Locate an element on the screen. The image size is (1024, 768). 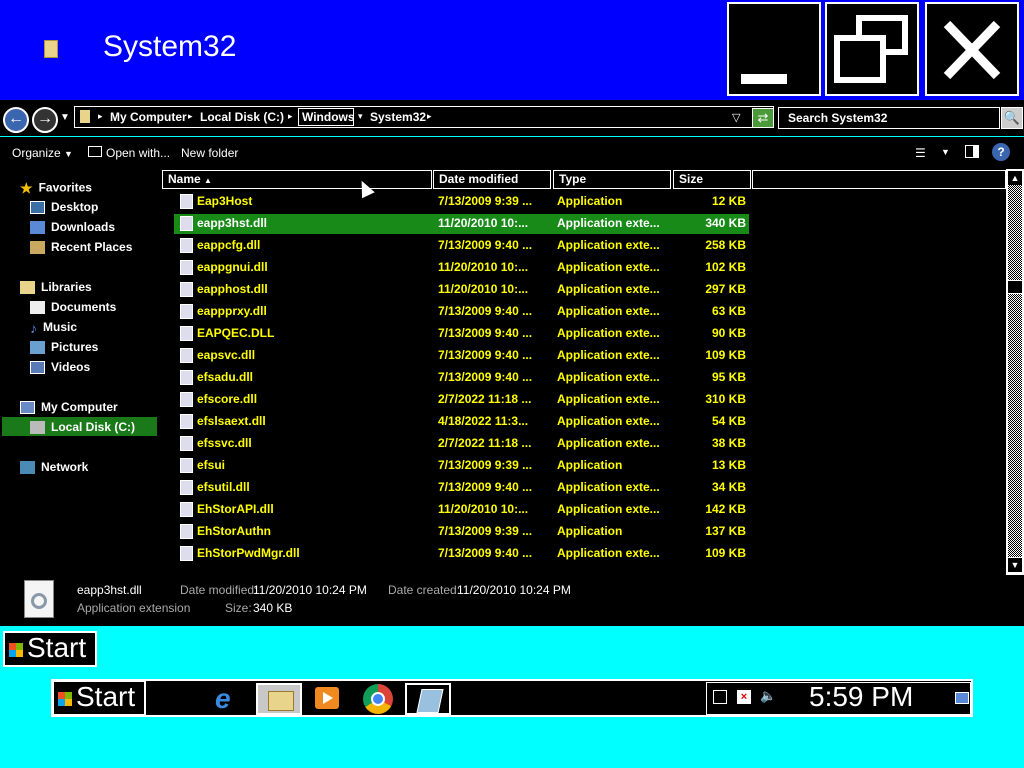
file-name: efslsaext.dll is located at coordinates (231, 421).